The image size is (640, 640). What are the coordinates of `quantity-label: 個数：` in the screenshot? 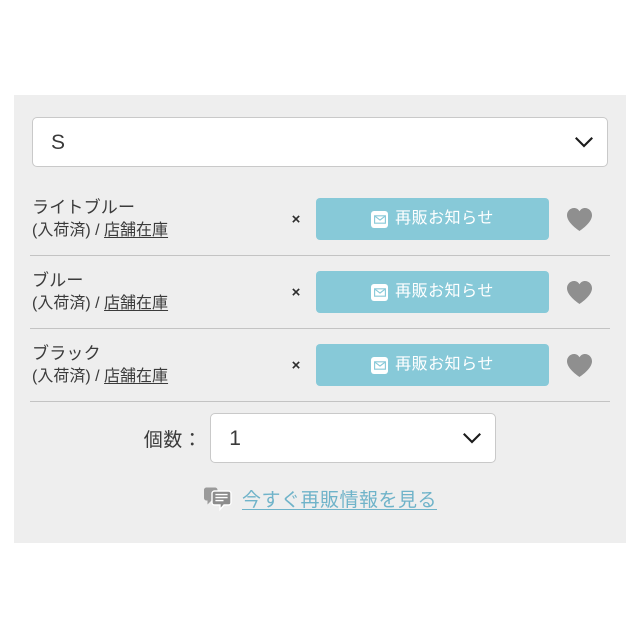 It's located at (173, 440).